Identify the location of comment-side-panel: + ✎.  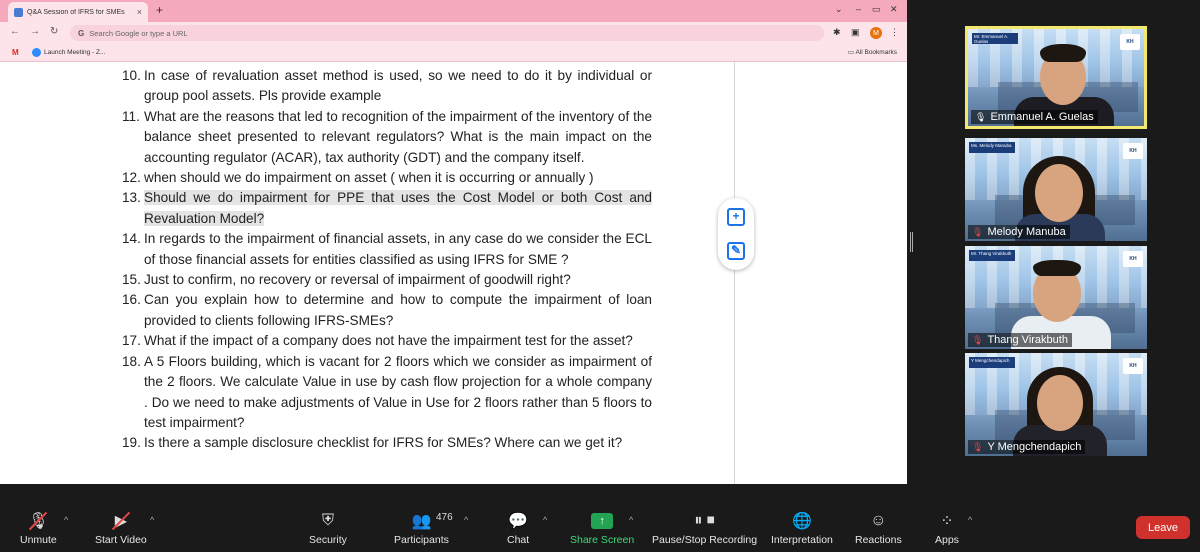
(736, 234).